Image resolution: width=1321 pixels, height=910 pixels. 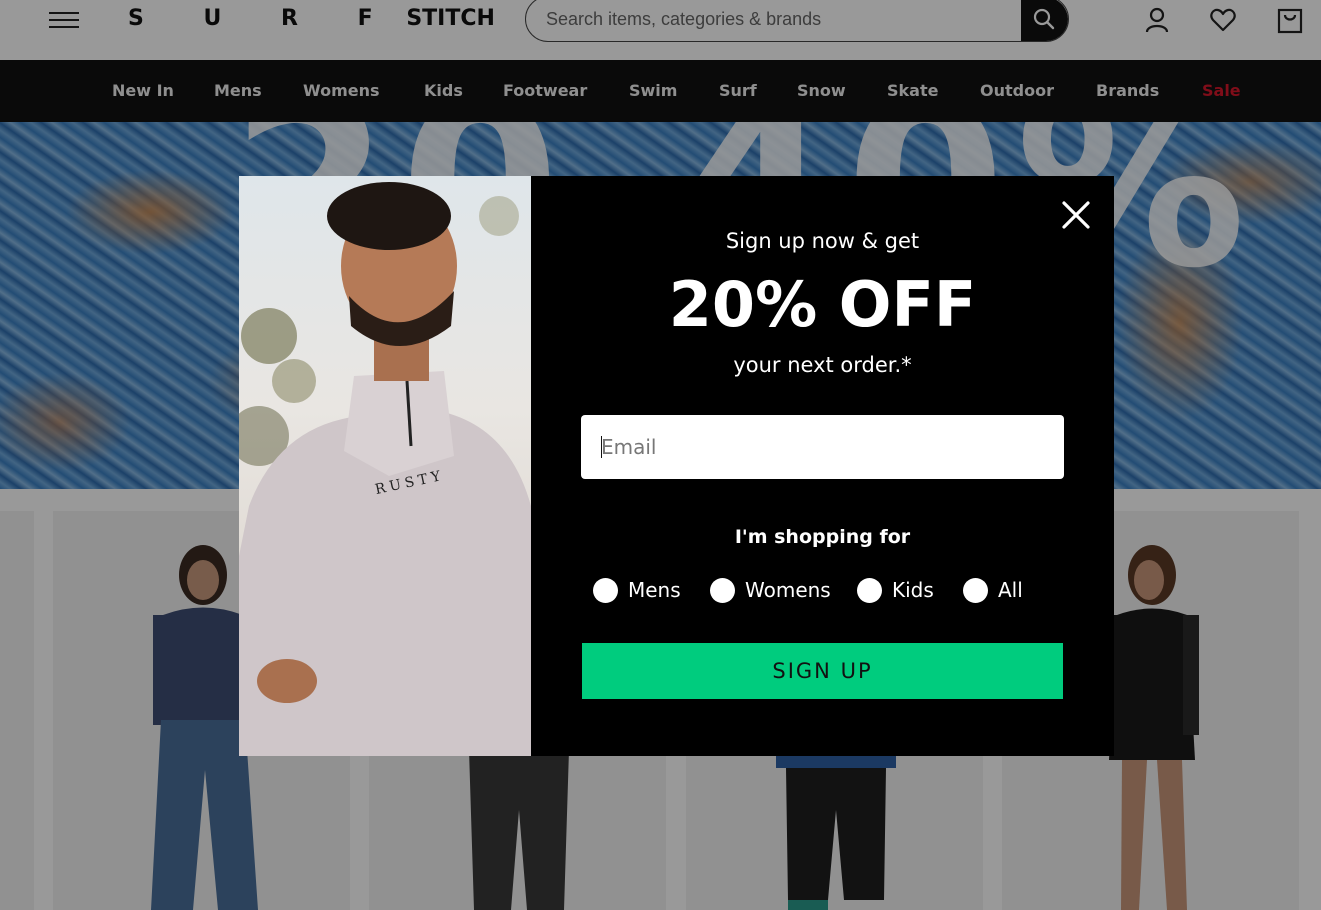 What do you see at coordinates (788, 590) in the screenshot?
I see `radio-label: Womens` at bounding box center [788, 590].